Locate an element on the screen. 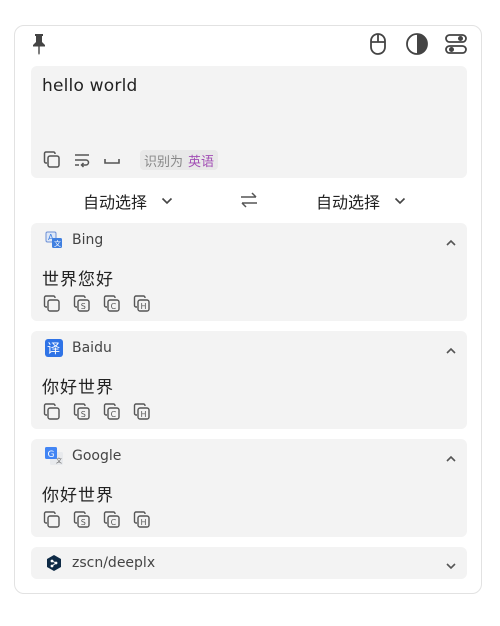 This screenshot has width=500, height=626. google-translate-icon: G 文 is located at coordinates (54, 456).